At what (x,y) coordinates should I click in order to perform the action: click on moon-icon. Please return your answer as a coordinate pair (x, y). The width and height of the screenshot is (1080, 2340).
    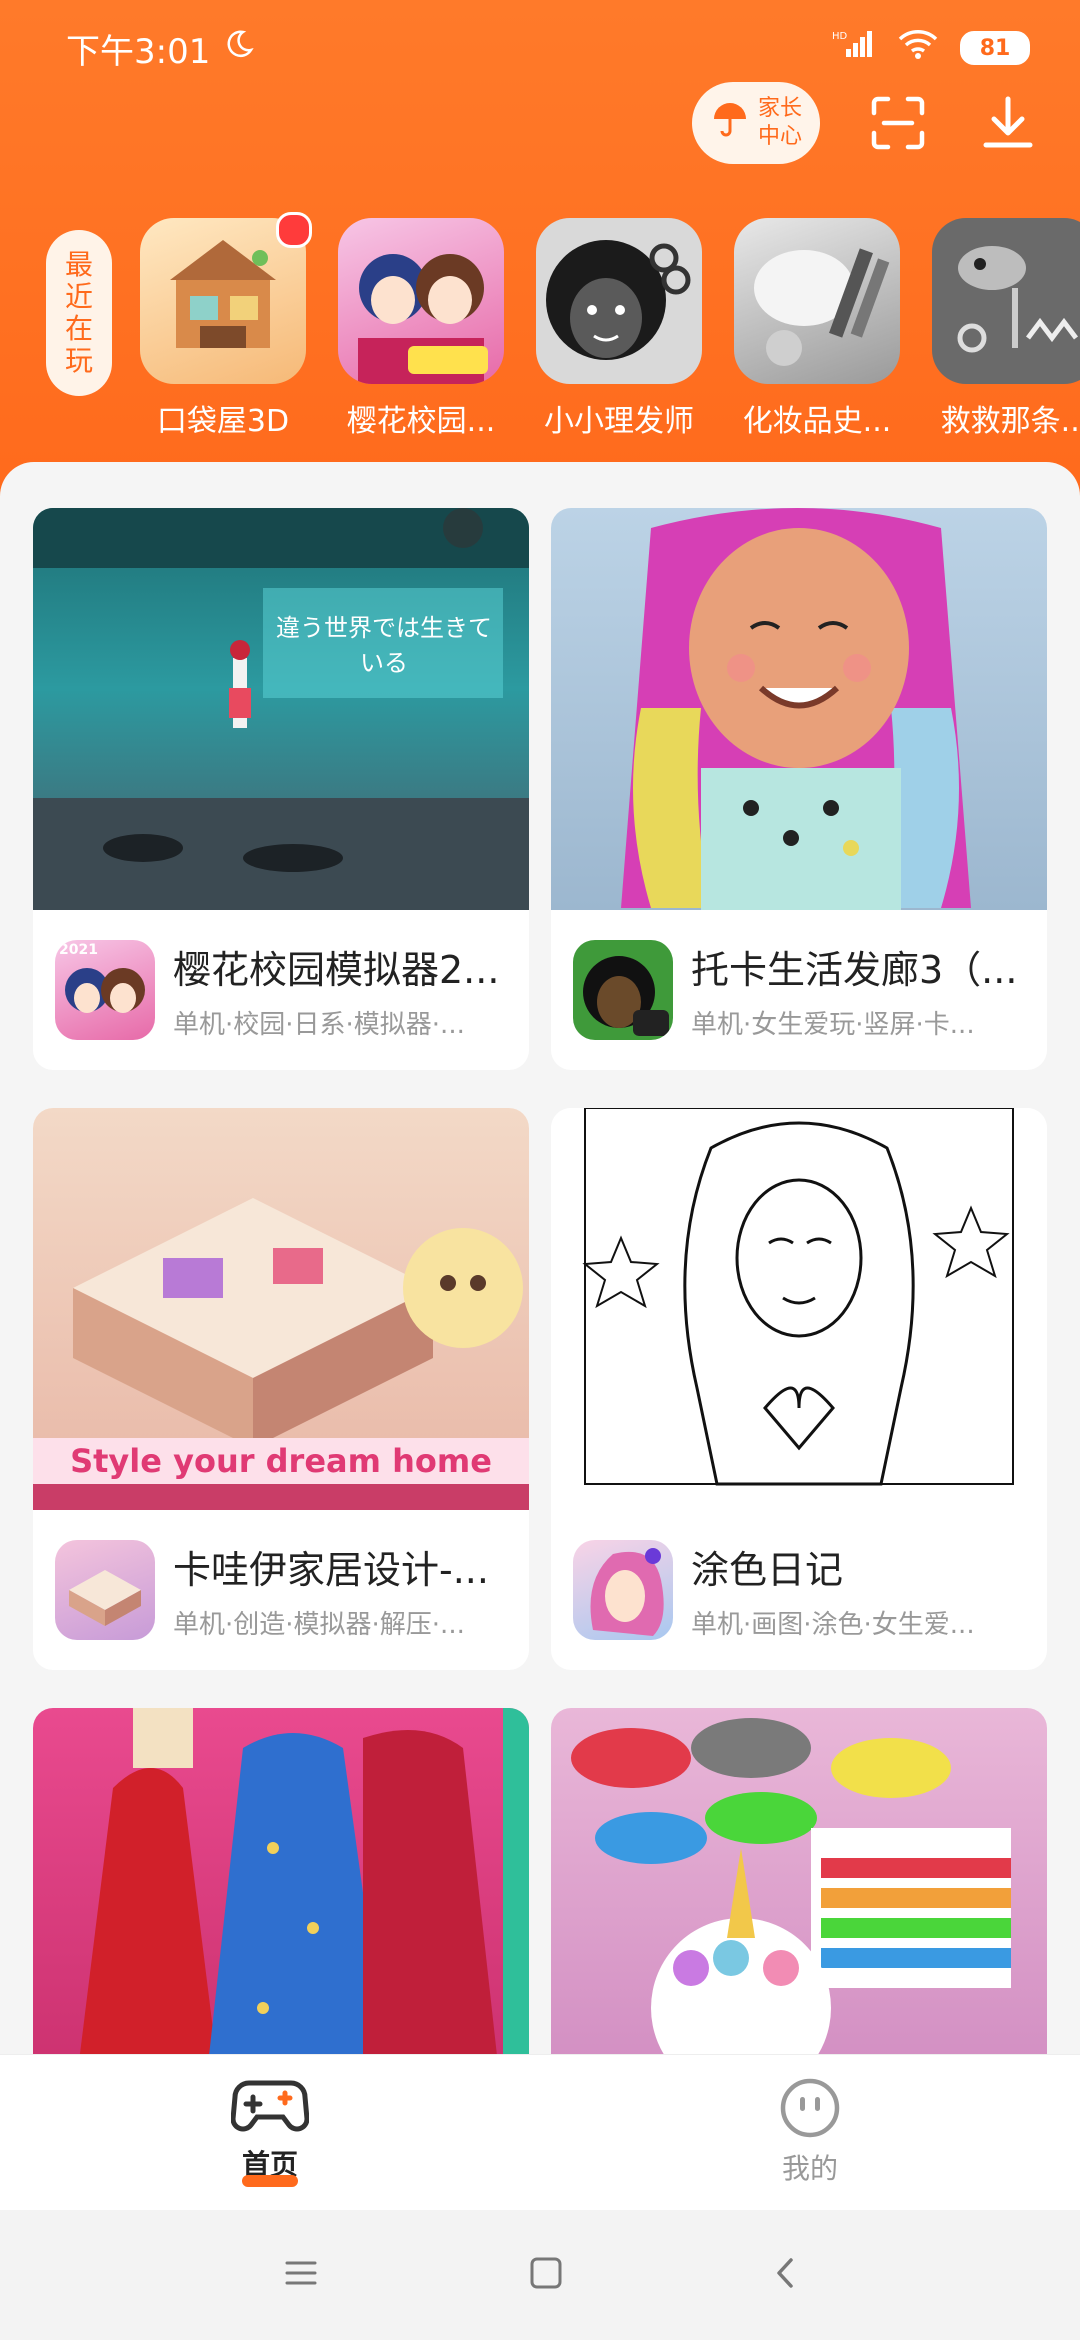
    Looking at the image, I should click on (239, 48).